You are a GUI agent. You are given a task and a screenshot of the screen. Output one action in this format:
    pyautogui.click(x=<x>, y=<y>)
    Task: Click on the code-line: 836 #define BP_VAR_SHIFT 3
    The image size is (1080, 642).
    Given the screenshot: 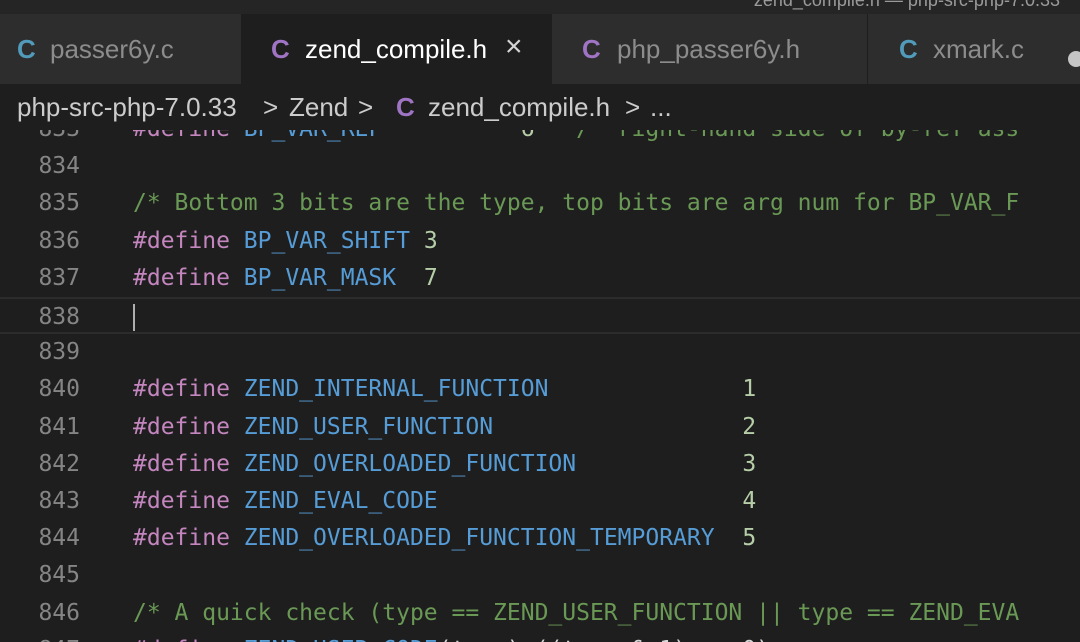 What is the action you would take?
    pyautogui.click(x=540, y=241)
    